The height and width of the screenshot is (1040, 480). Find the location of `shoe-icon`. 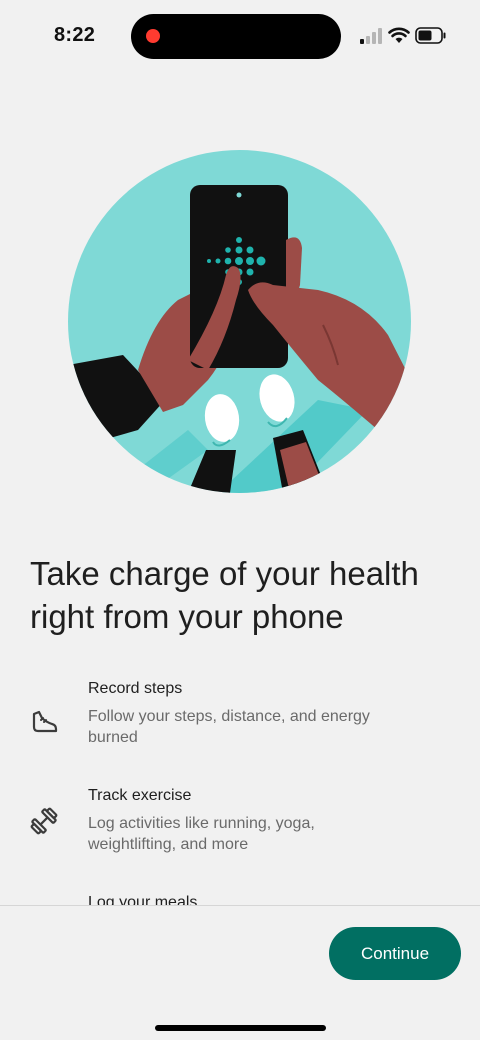

shoe-icon is located at coordinates (45, 721).